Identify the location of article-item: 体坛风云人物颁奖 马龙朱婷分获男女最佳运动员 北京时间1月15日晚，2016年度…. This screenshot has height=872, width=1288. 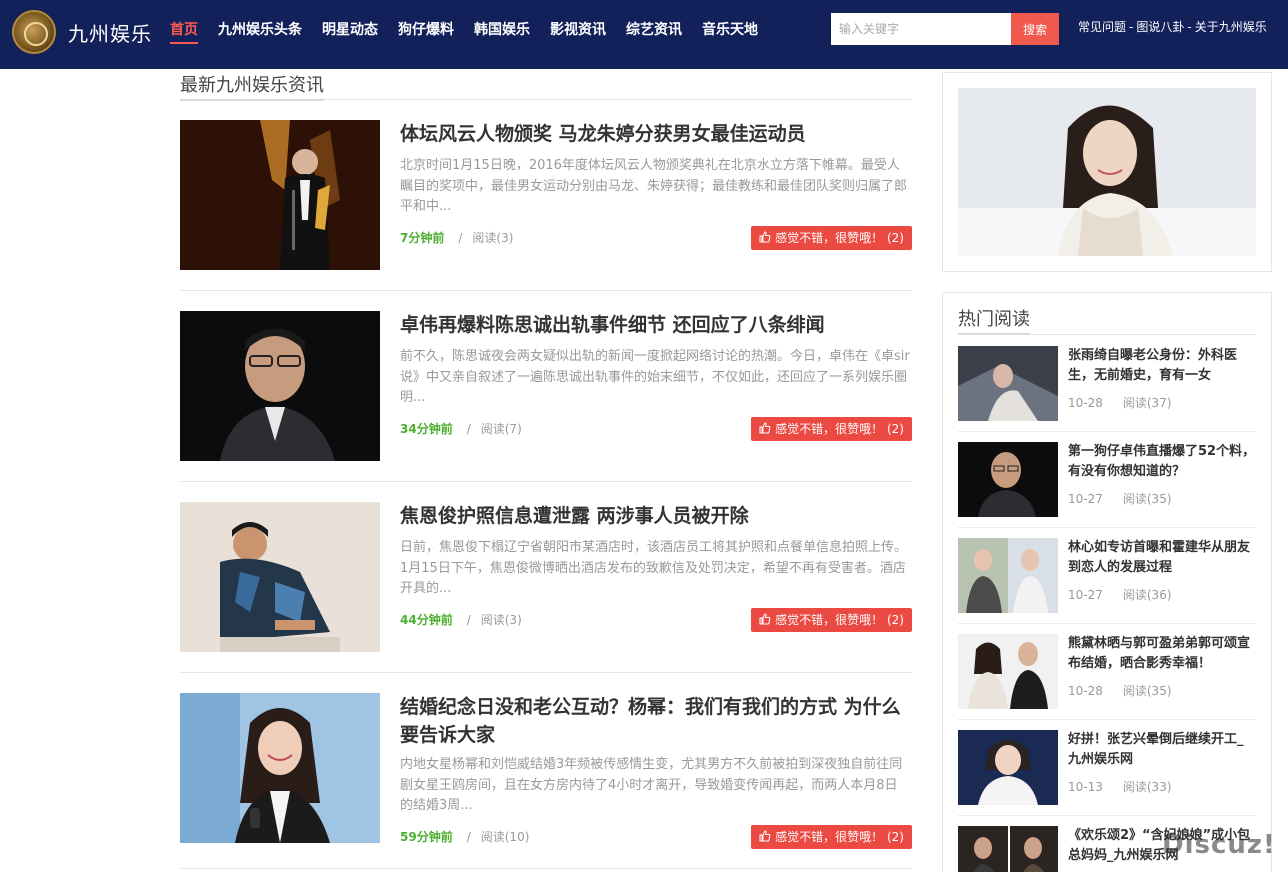
(546, 195).